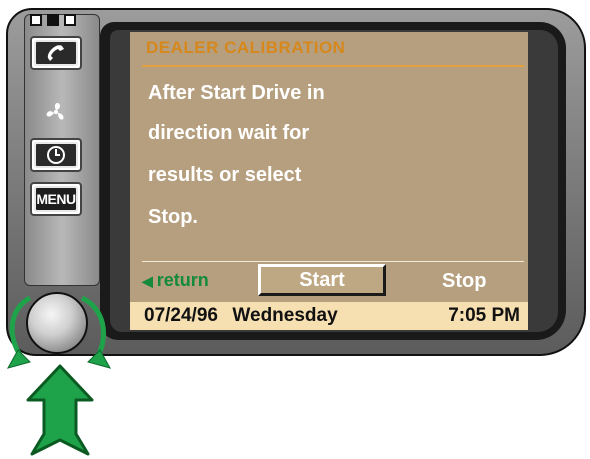 This screenshot has height=459, width=590. I want to click on back-triangle-icon: ◀, so click(147, 281).